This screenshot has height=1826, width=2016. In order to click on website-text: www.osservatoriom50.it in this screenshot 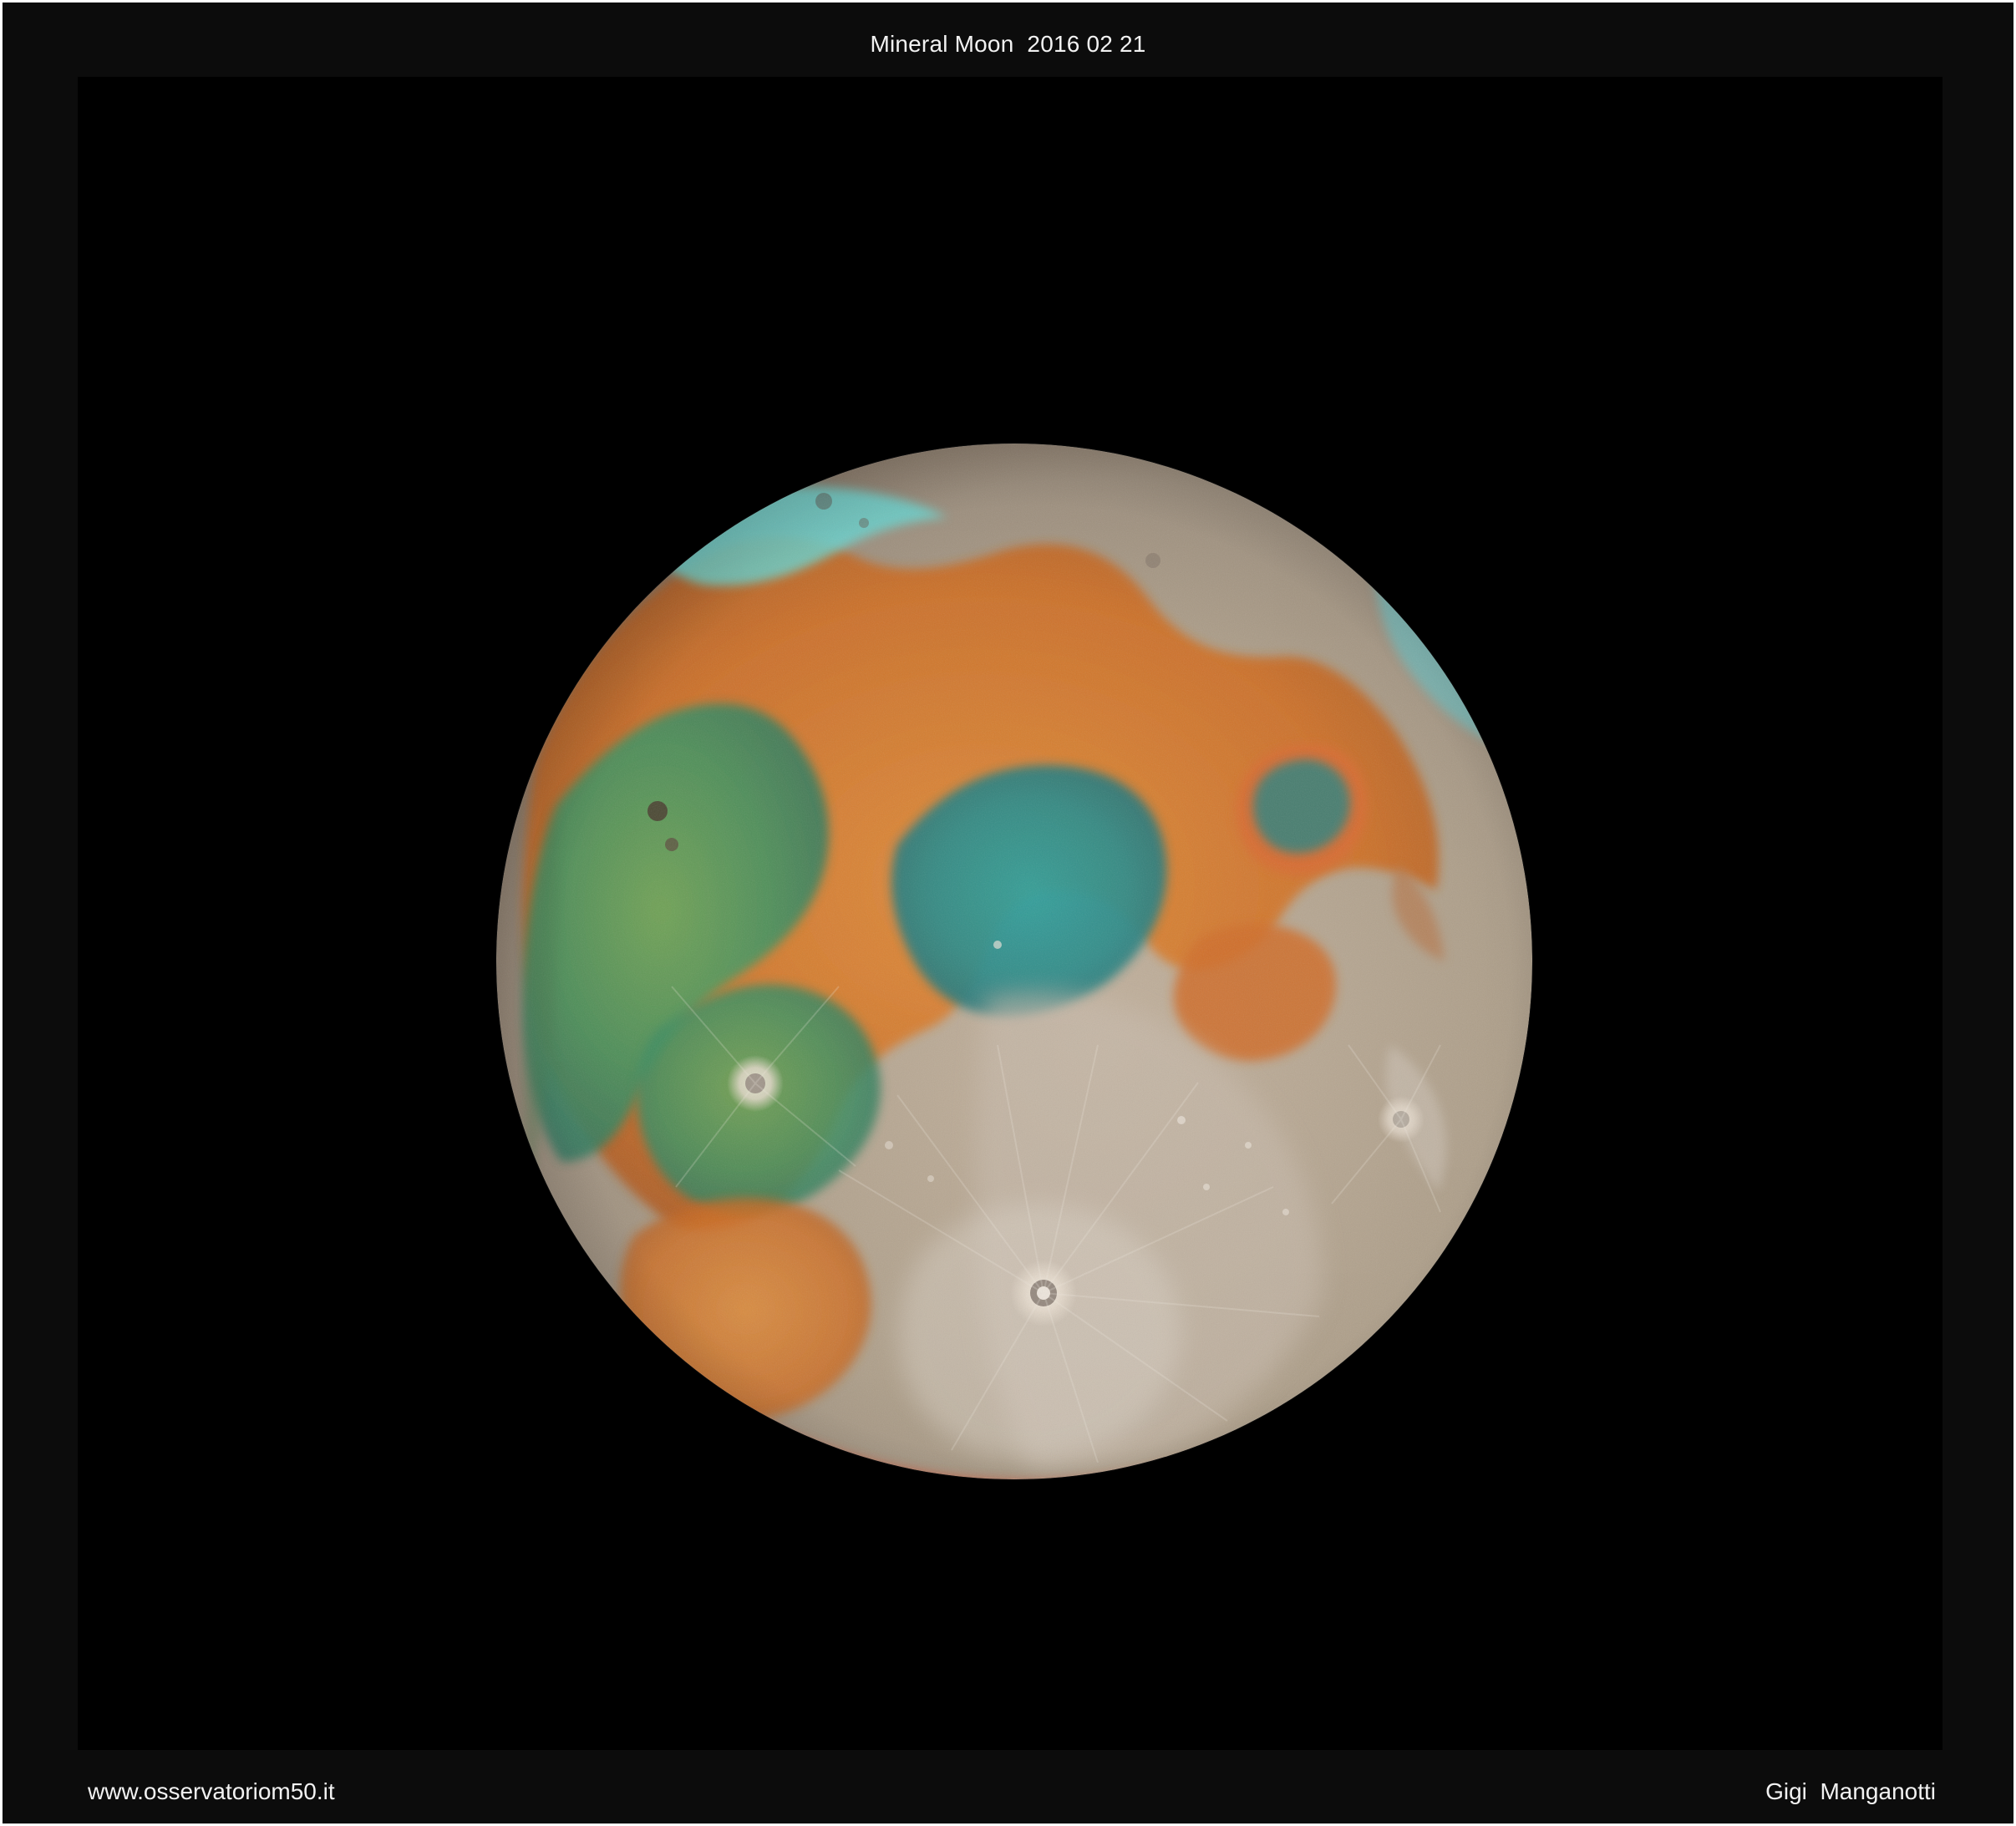, I will do `click(211, 1791)`.